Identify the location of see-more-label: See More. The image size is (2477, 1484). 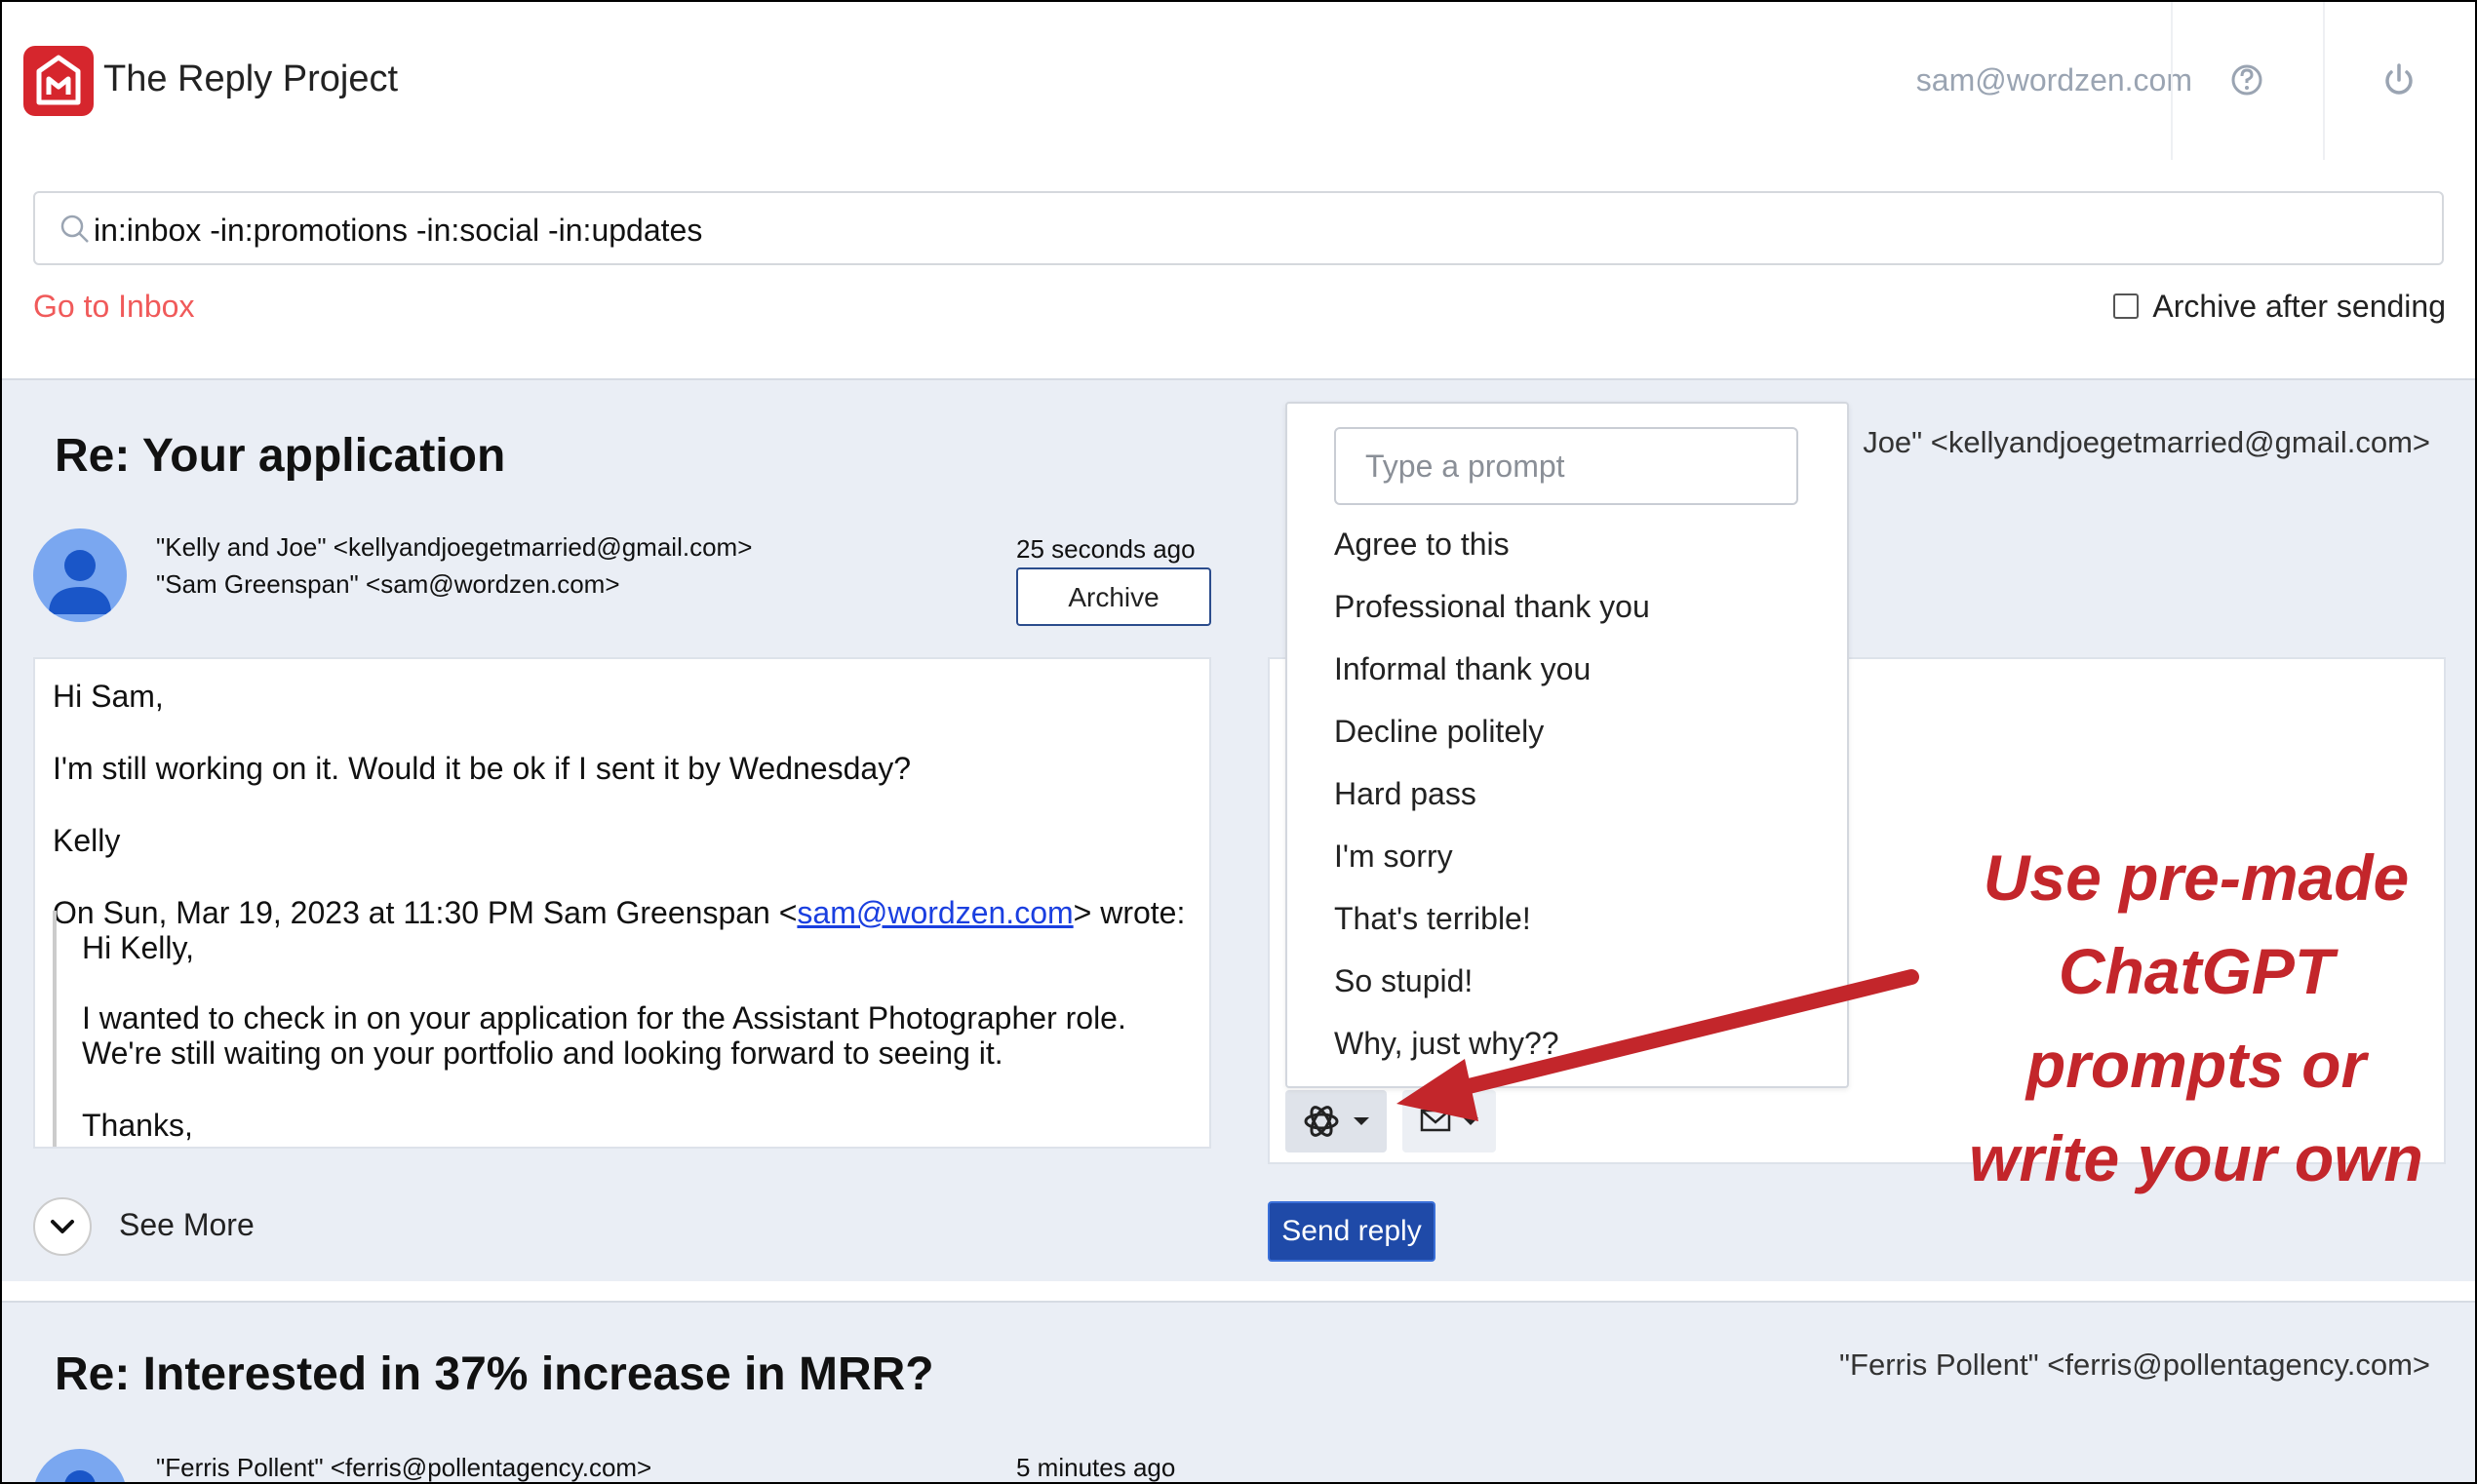
(187, 1225).